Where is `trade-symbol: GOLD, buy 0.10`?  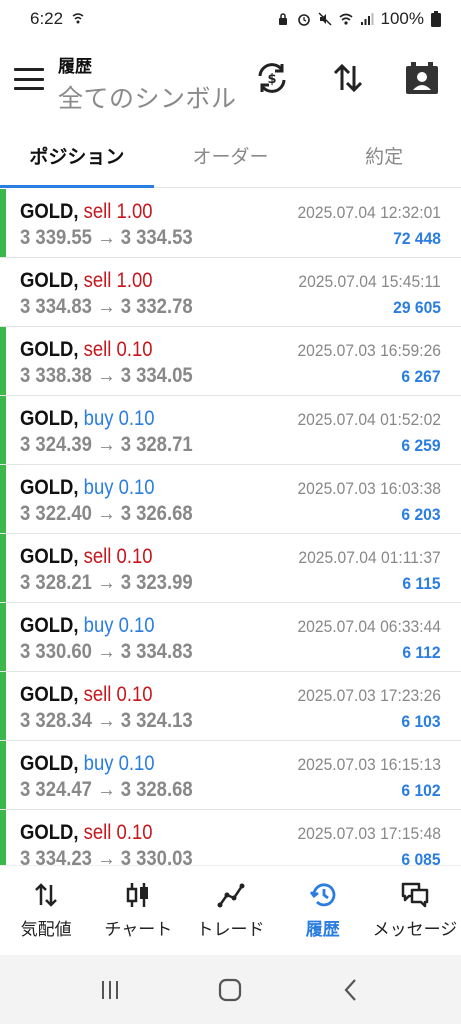 trade-symbol: GOLD, buy 0.10 is located at coordinates (87, 488).